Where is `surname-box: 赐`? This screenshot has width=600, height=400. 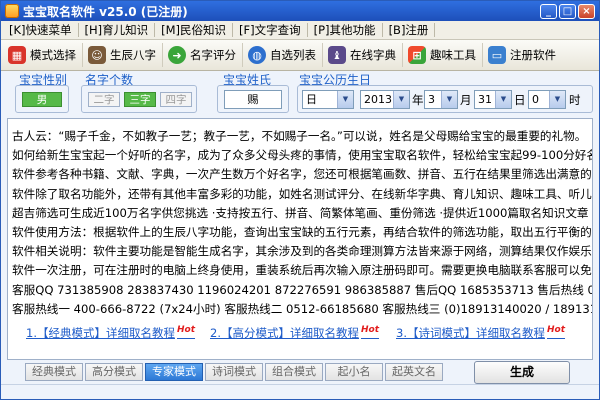
surname-box: 赐 is located at coordinates (253, 99).